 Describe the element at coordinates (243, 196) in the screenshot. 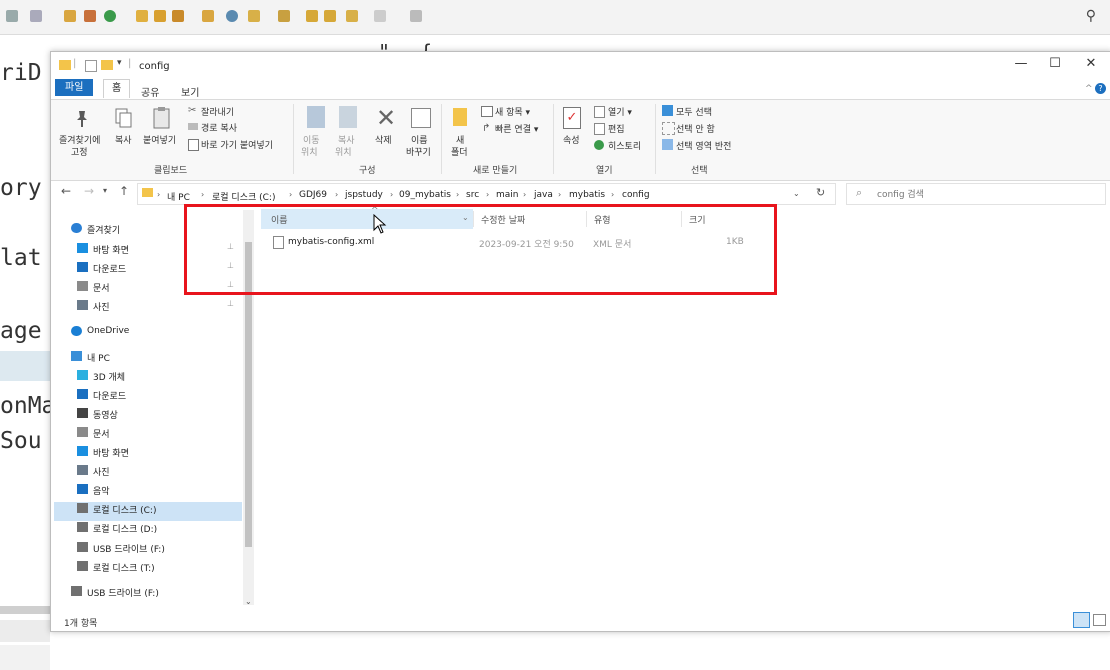

I see `breadcrumb: 로컬 디스크 (C:)` at that location.